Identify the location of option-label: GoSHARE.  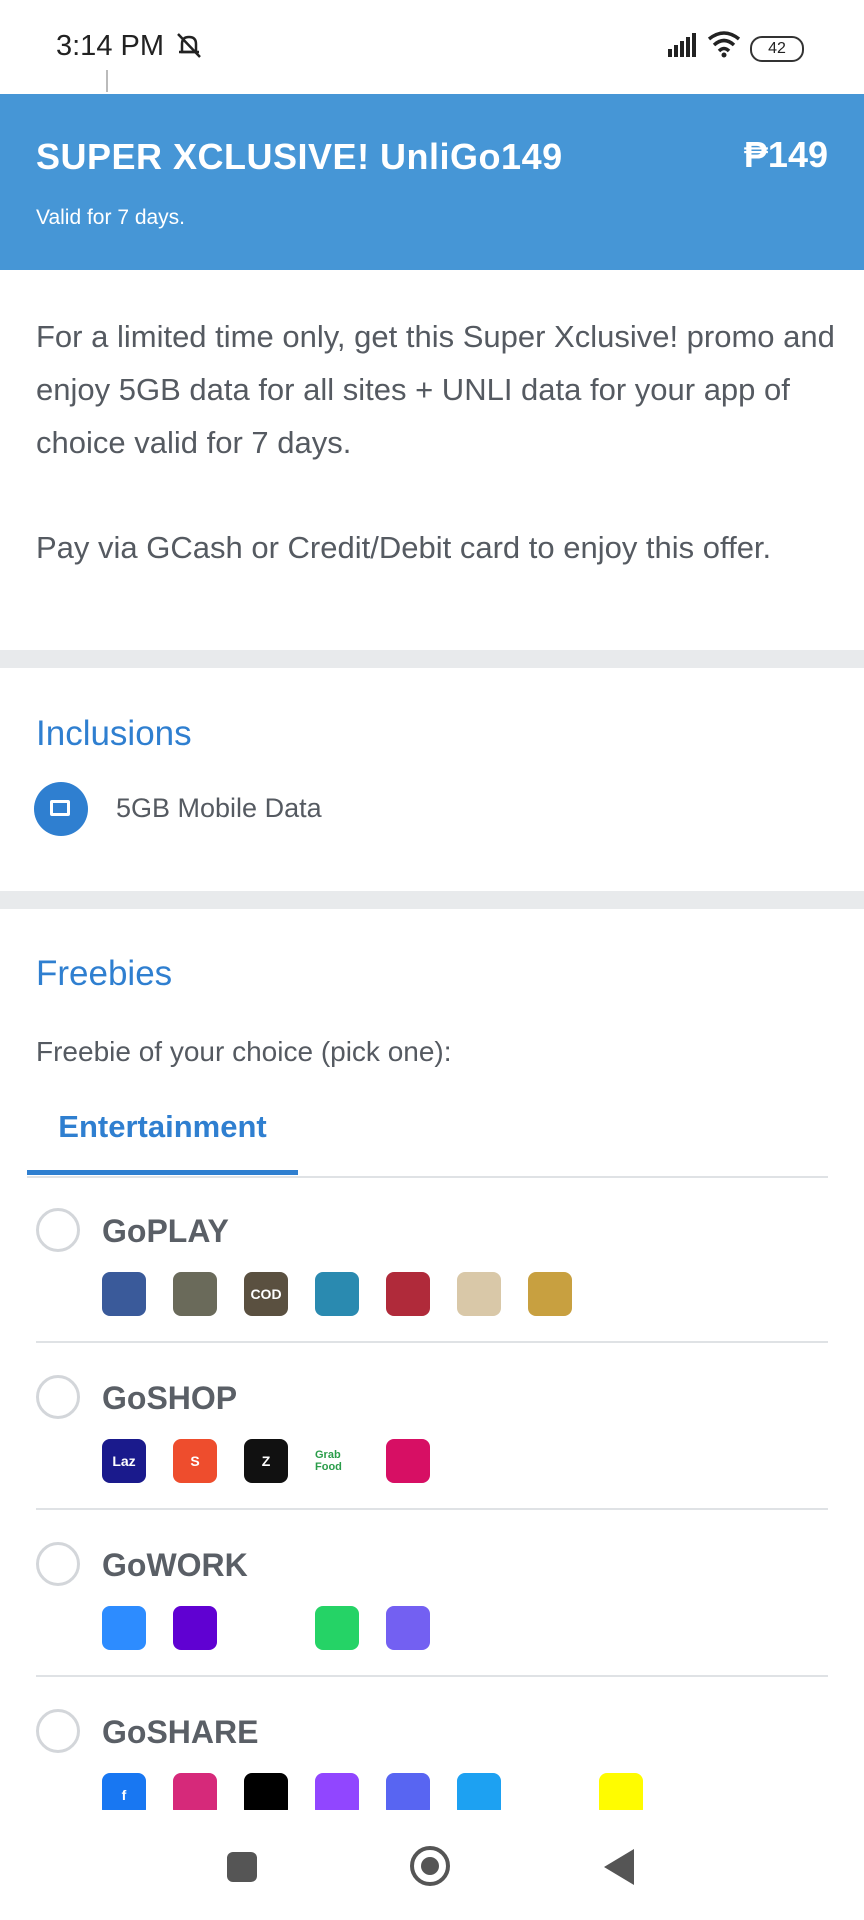
(180, 1732).